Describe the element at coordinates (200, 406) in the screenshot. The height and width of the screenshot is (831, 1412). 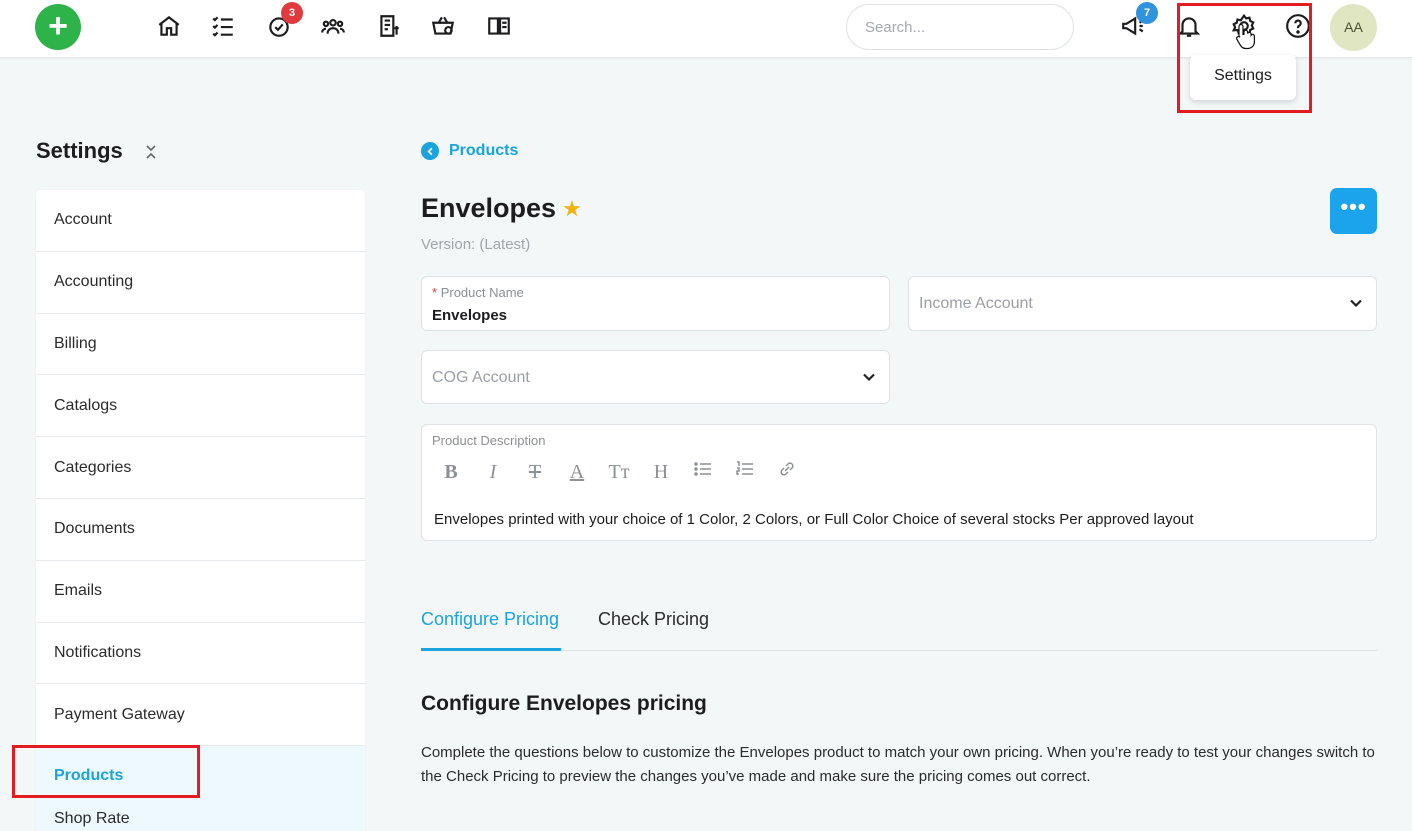
I see `sidebar-item-catalogs: Catalogs` at that location.